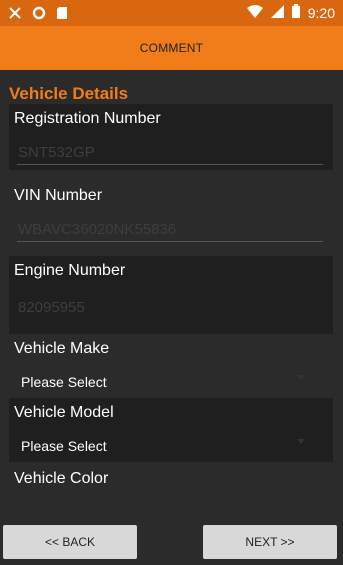  Describe the element at coordinates (170, 241) in the screenshot. I see `vin-underline` at that location.